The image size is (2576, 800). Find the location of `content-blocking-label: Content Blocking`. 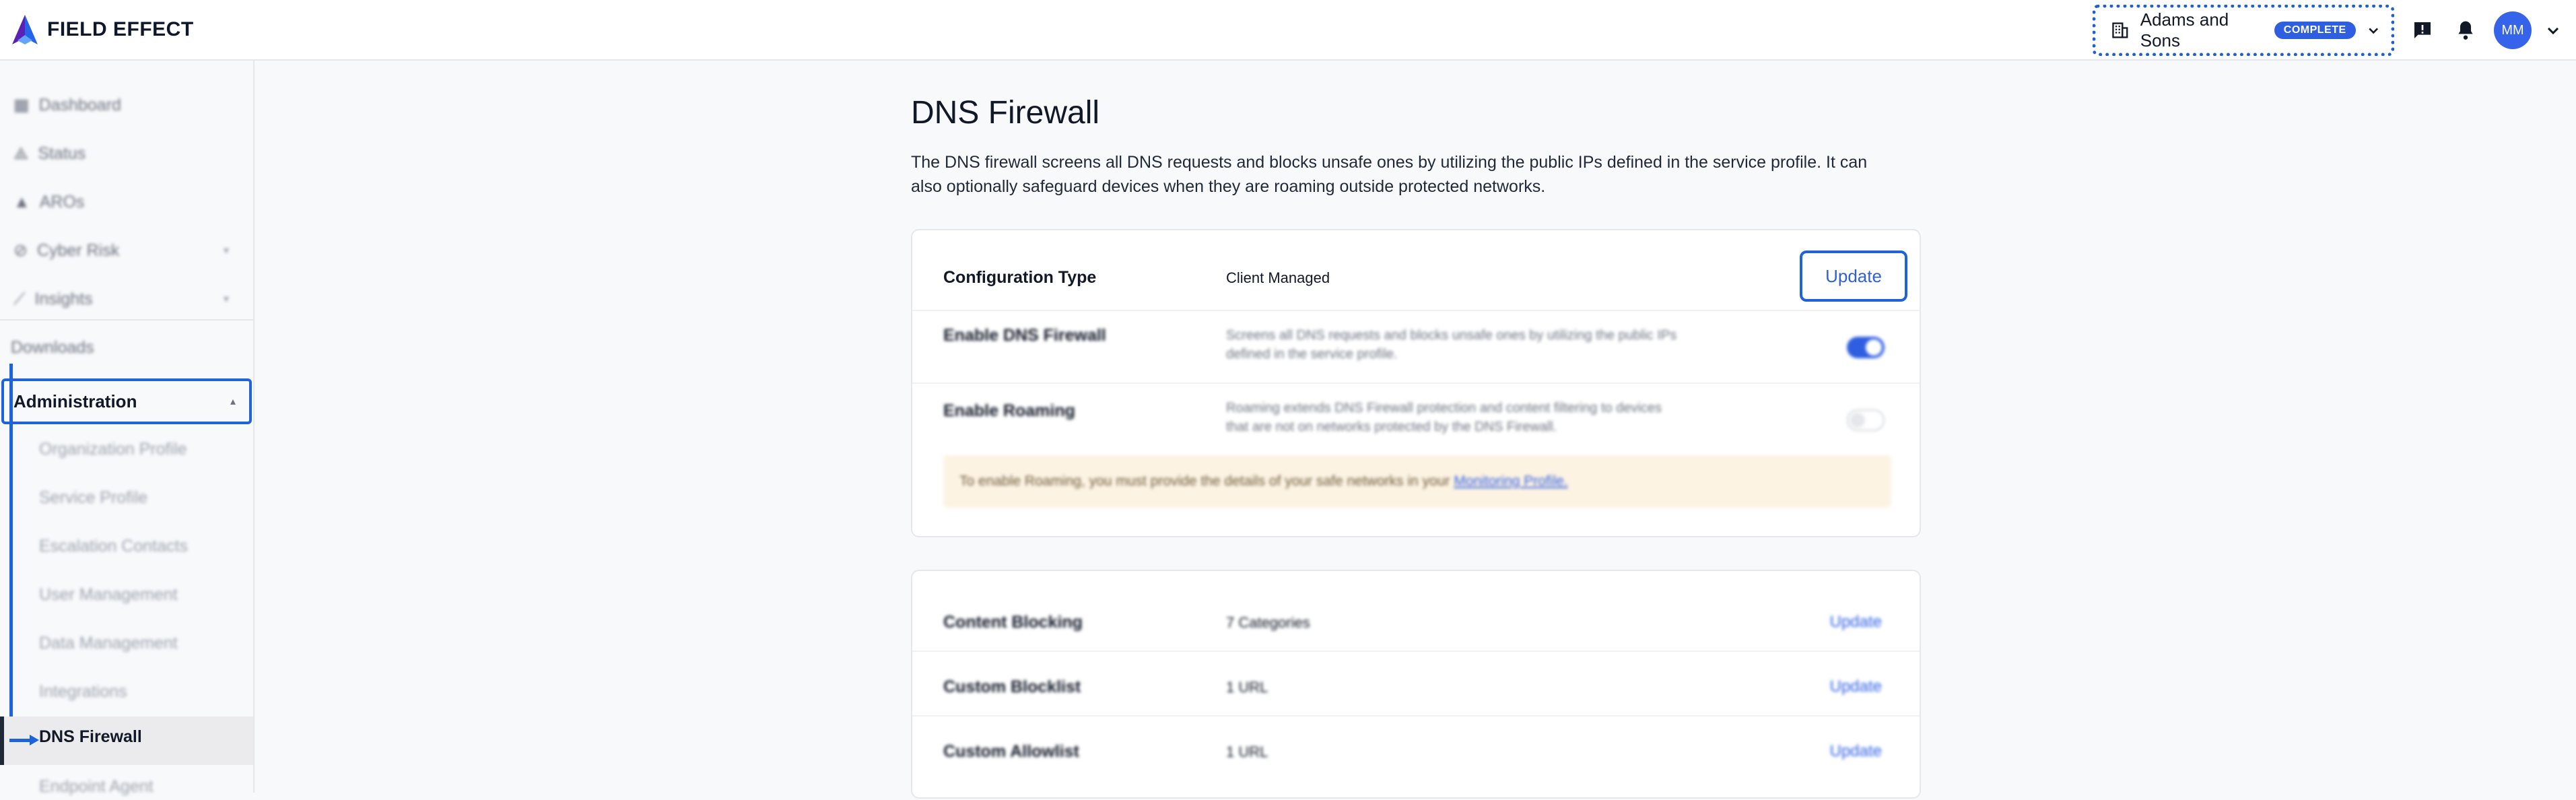

content-blocking-label: Content Blocking is located at coordinates (1013, 622).